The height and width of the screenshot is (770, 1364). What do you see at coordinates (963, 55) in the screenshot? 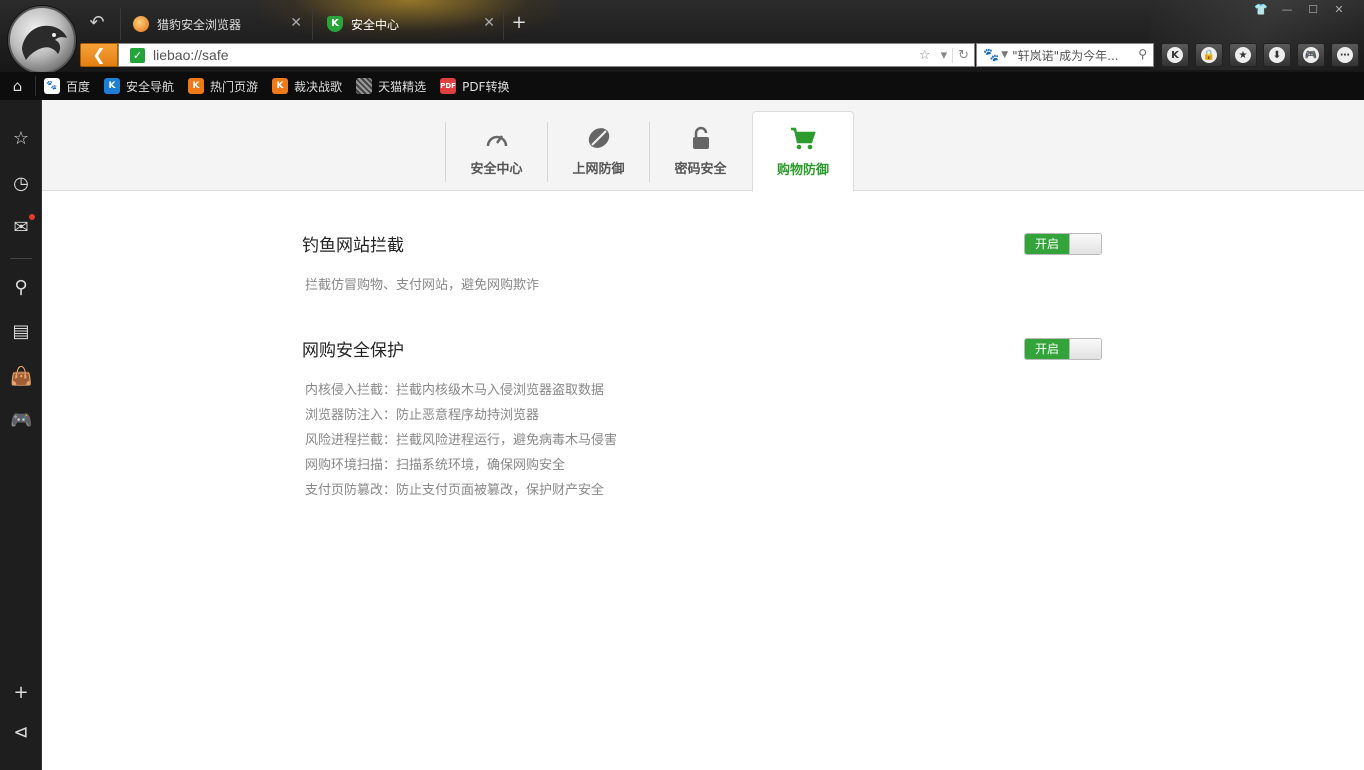
I see `refresh-icon: ↻` at bounding box center [963, 55].